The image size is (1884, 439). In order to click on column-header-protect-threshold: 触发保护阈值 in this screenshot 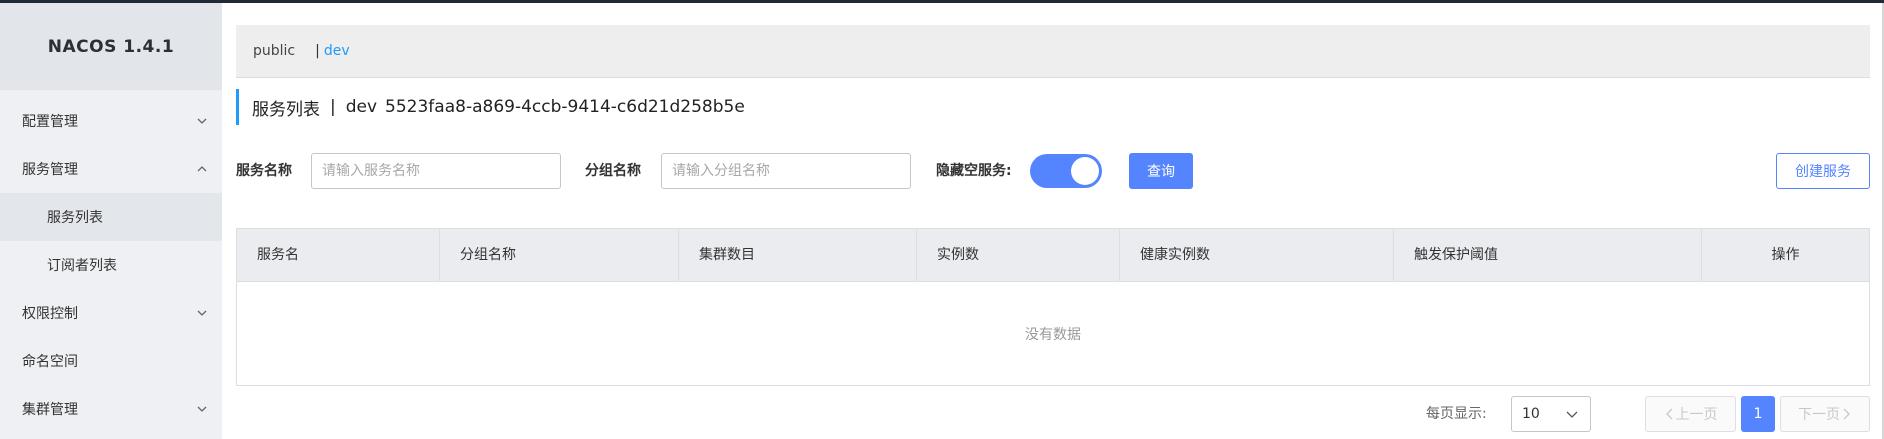, I will do `click(1548, 255)`.